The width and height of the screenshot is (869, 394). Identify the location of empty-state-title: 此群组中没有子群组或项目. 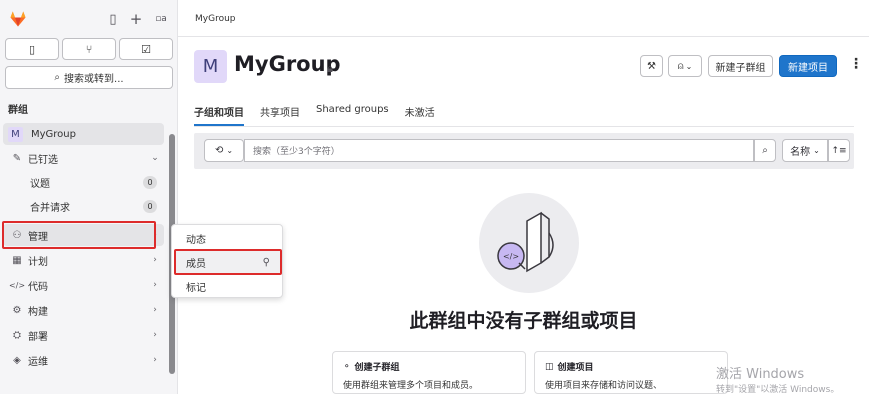
(523, 321).